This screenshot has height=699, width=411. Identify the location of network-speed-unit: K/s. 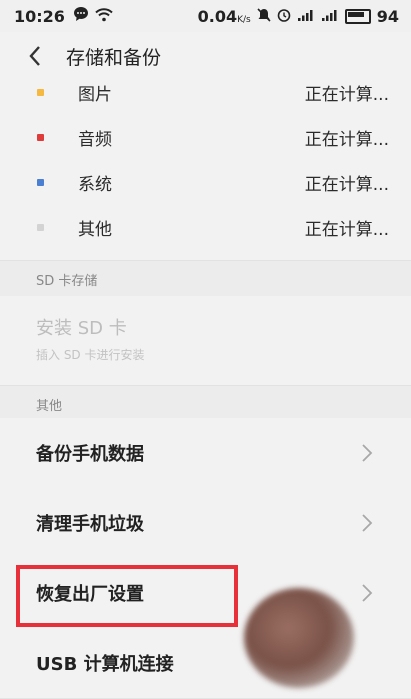
(244, 19).